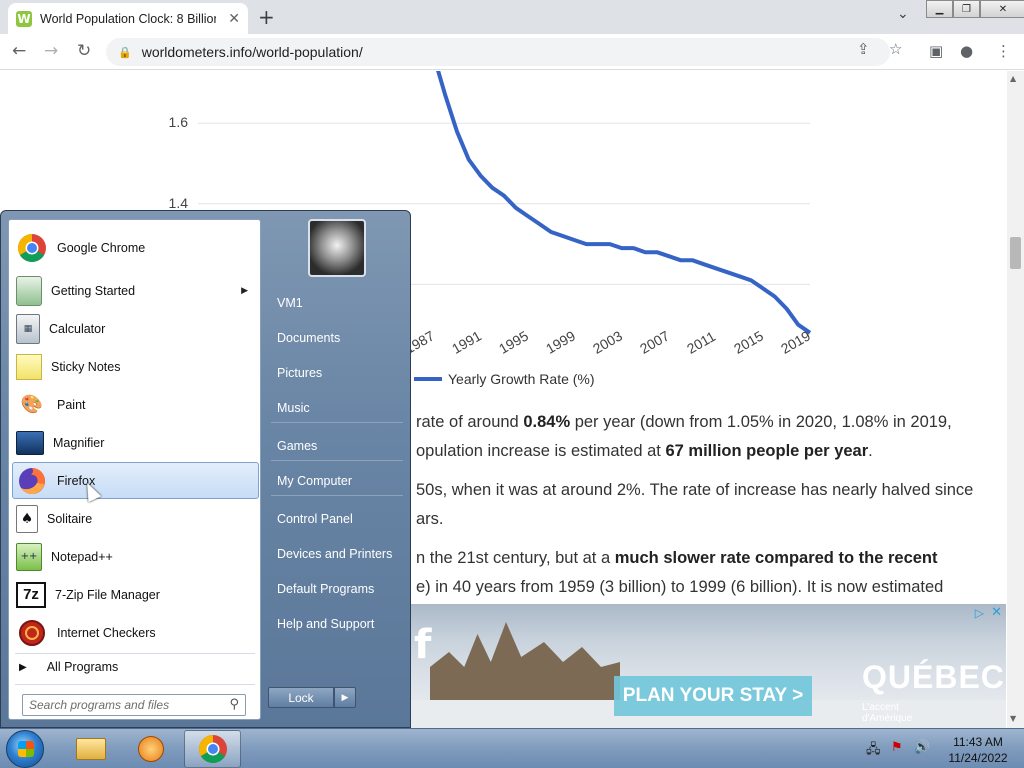 This screenshot has width=1024, height=768. Describe the element at coordinates (334, 554) in the screenshot. I see `sm-right-item-devices-and-printers: Devices and Printers` at that location.